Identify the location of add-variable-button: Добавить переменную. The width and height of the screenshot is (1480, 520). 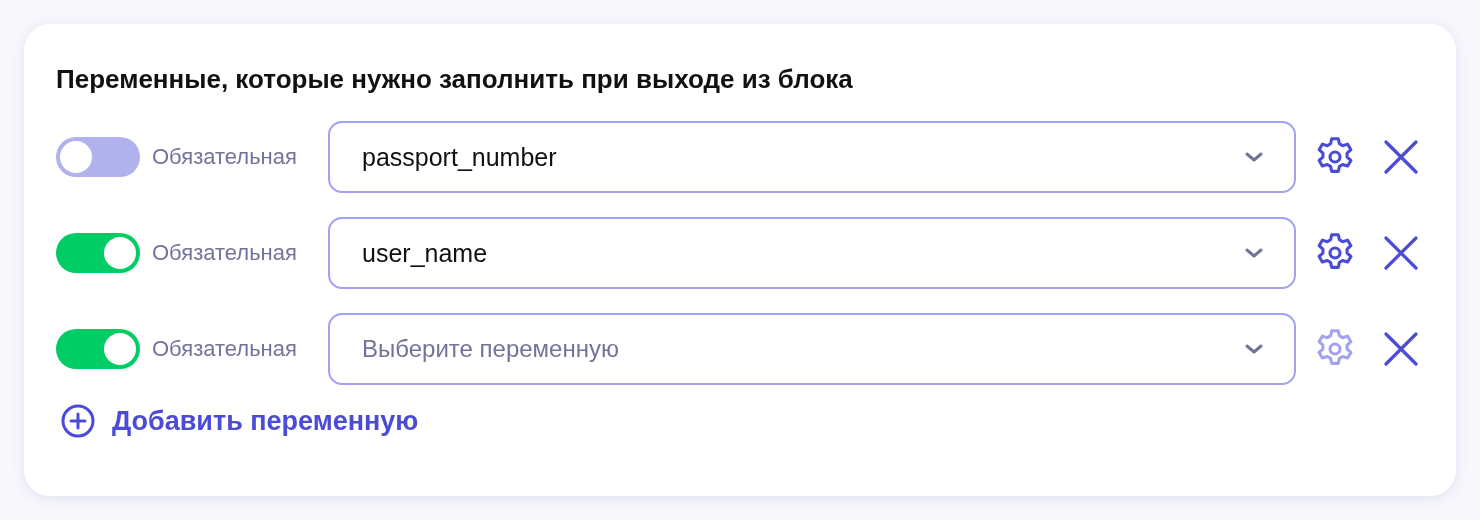
(239, 421).